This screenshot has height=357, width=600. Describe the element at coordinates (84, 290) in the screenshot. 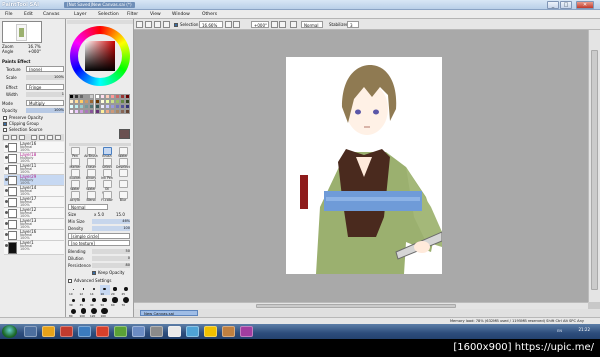

I see `brush-size-option: 12` at that location.